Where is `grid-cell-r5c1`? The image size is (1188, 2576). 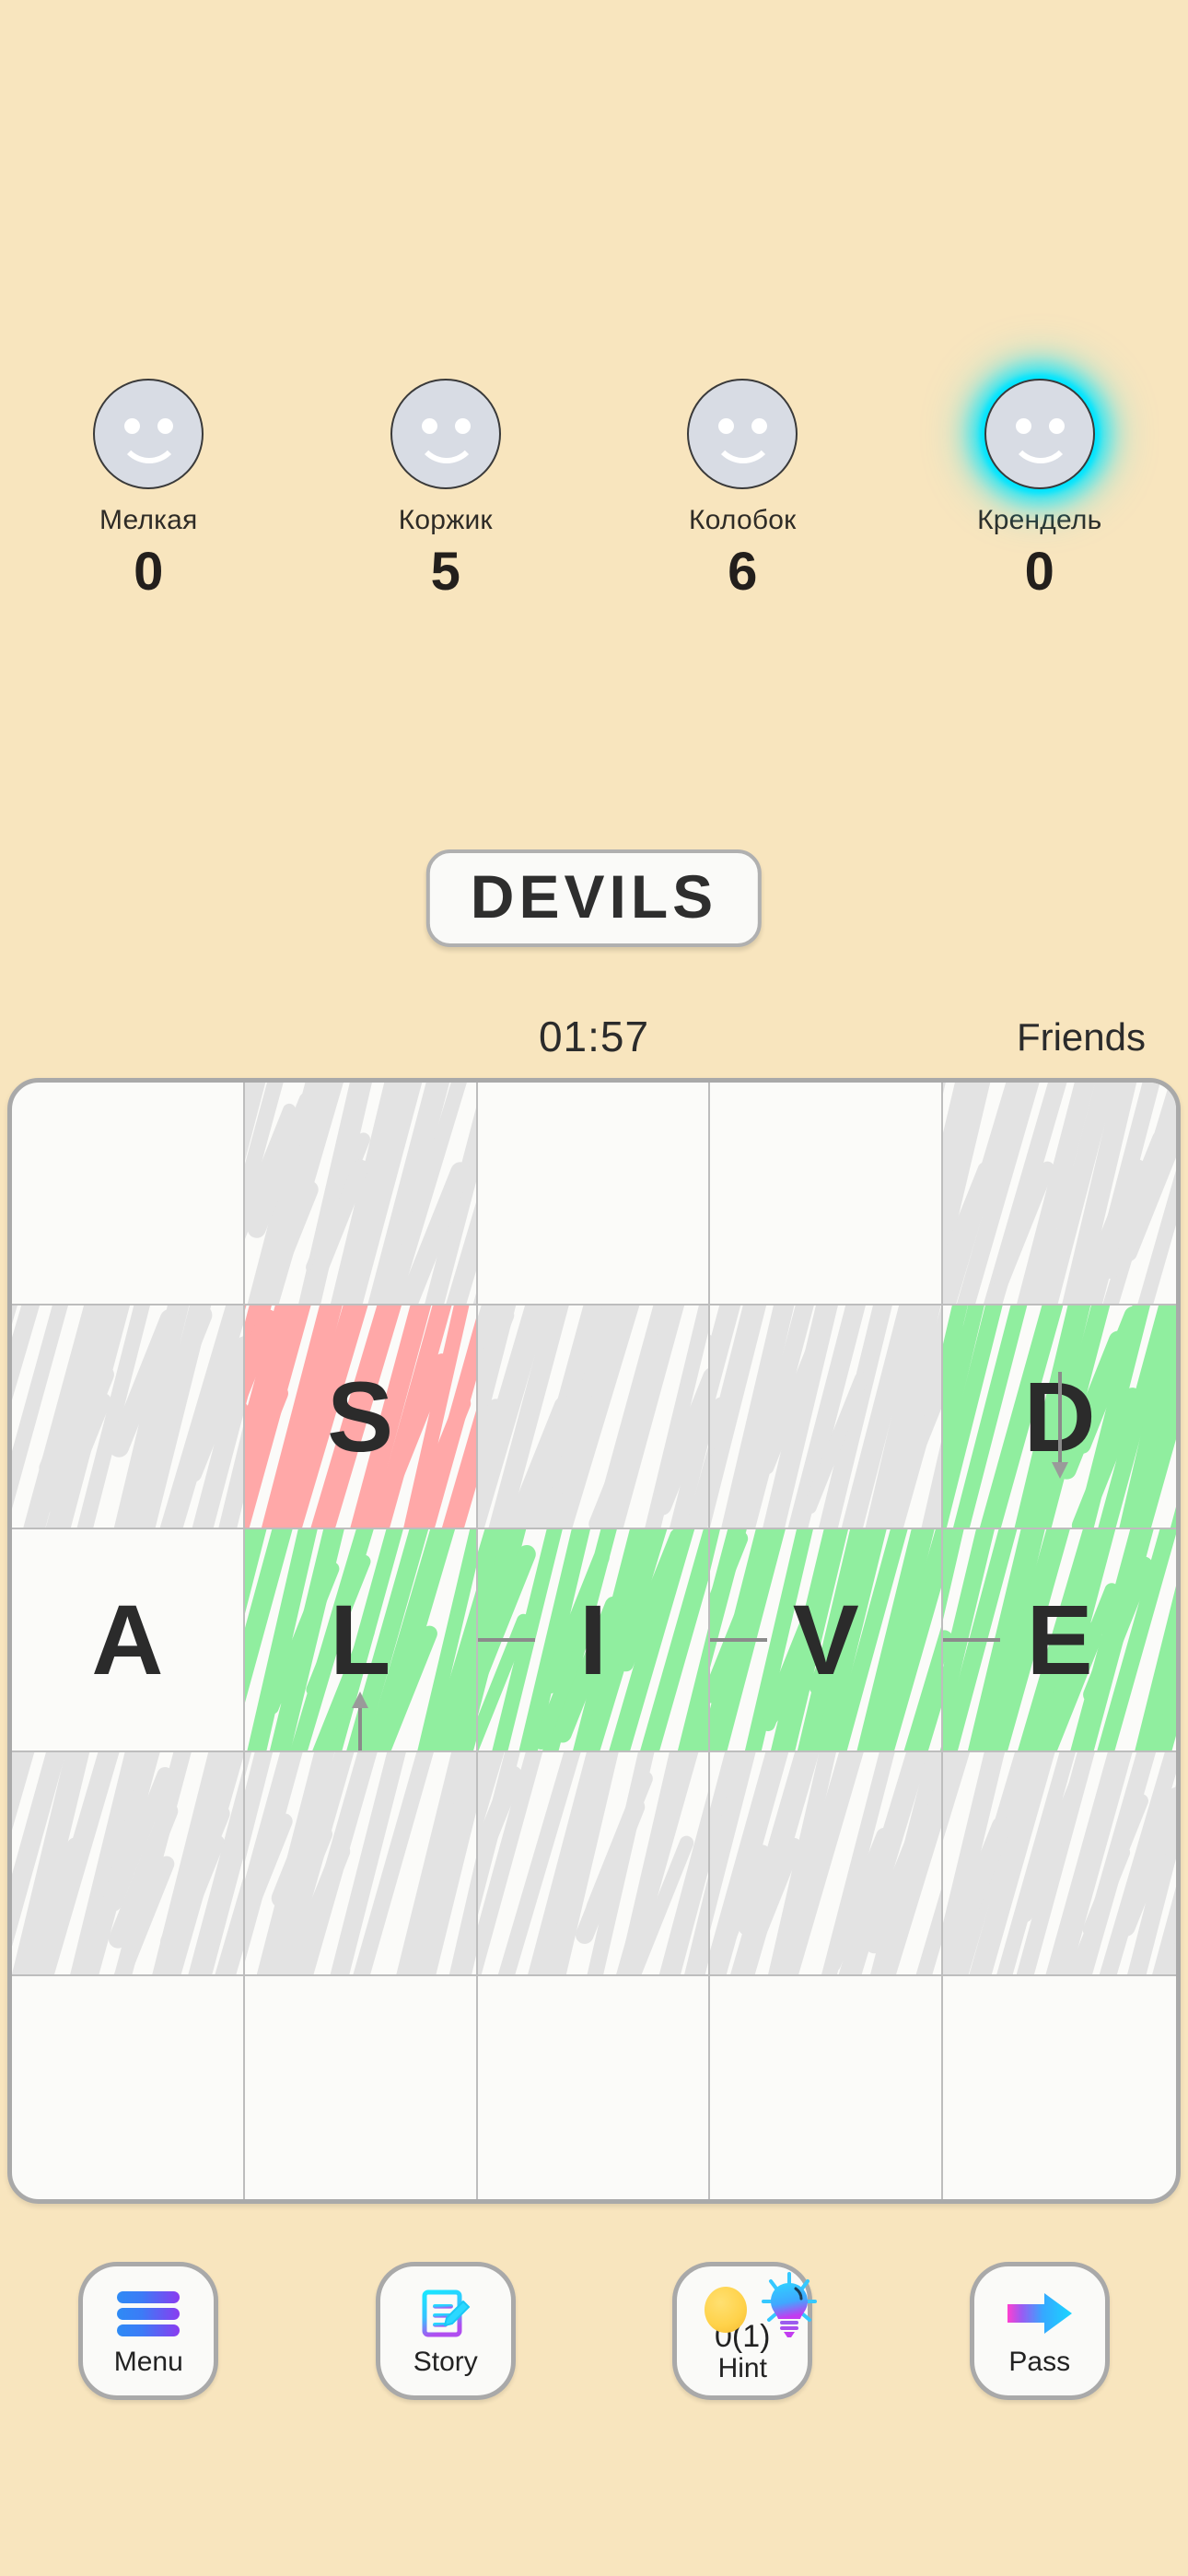
grid-cell-r5c1 is located at coordinates (128, 2087).